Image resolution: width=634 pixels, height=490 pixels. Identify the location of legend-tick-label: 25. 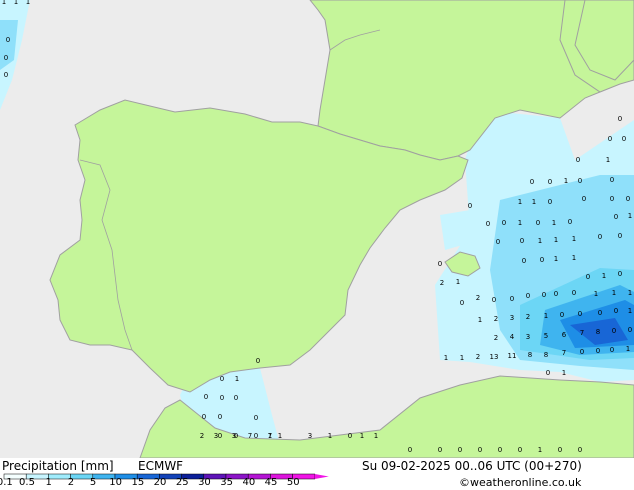
(182, 482).